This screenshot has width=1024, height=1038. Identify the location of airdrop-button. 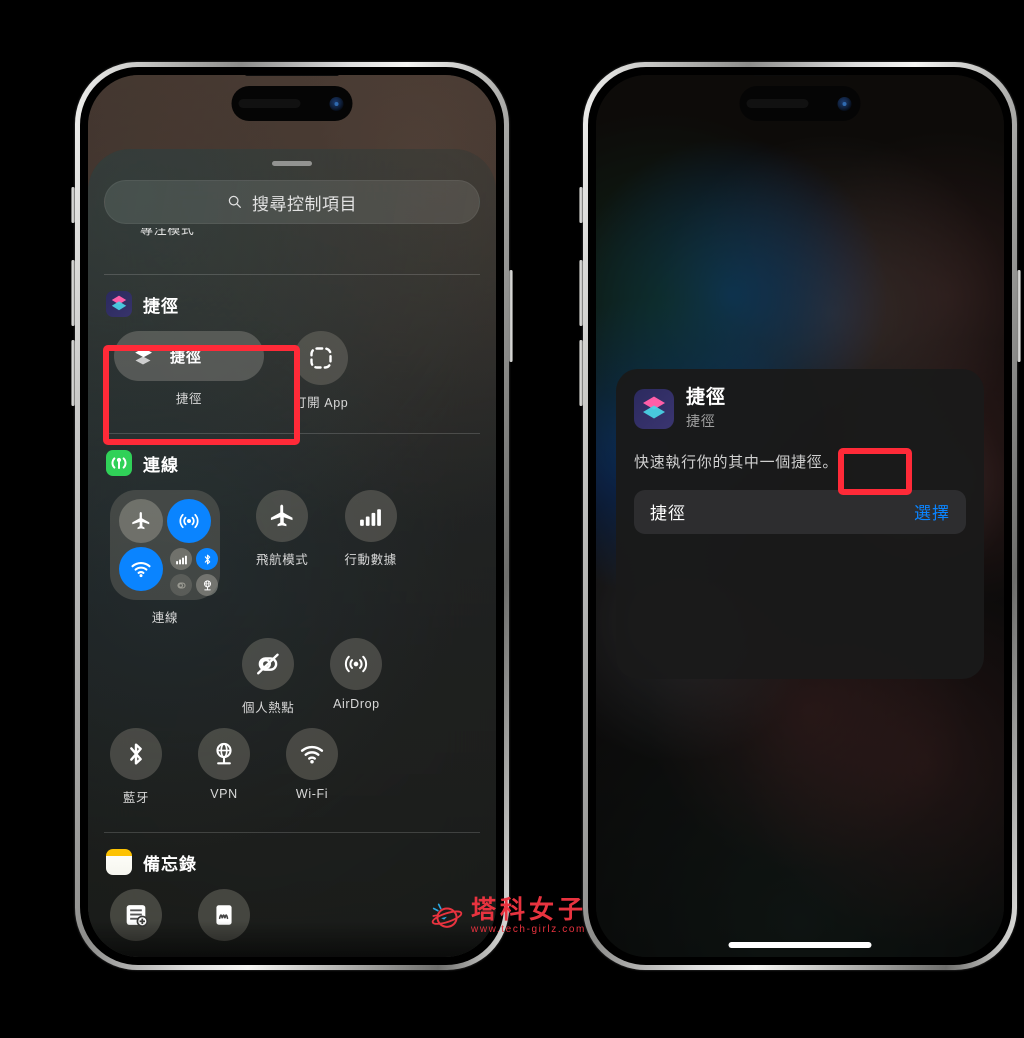
(356, 664).